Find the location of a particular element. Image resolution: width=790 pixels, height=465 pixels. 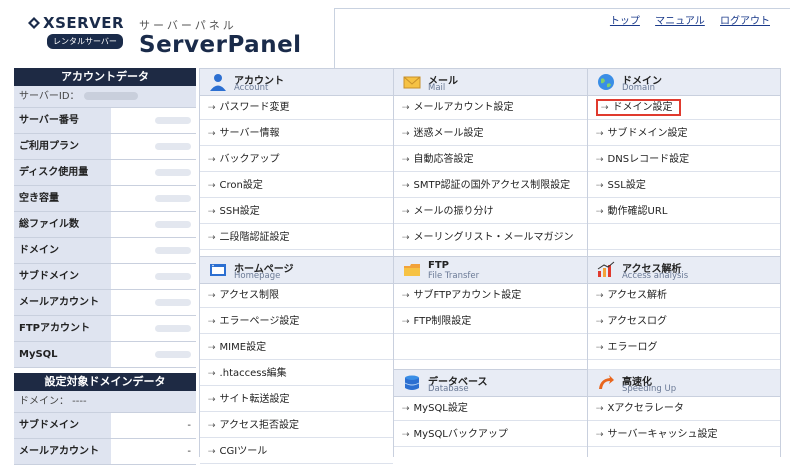

menu-item-account: ⇢ SSH設定 is located at coordinates (296, 211).